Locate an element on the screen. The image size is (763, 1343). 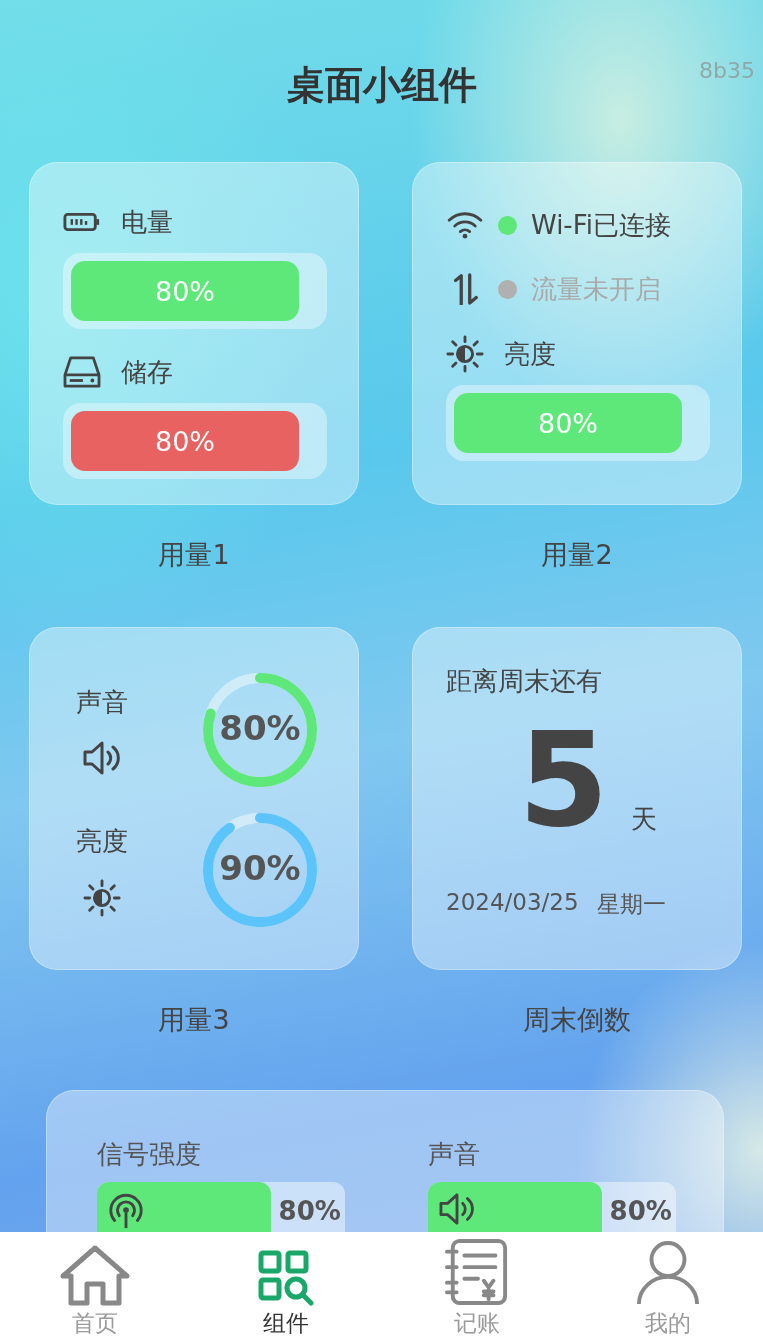
days-unit: 天 is located at coordinates (643, 819).